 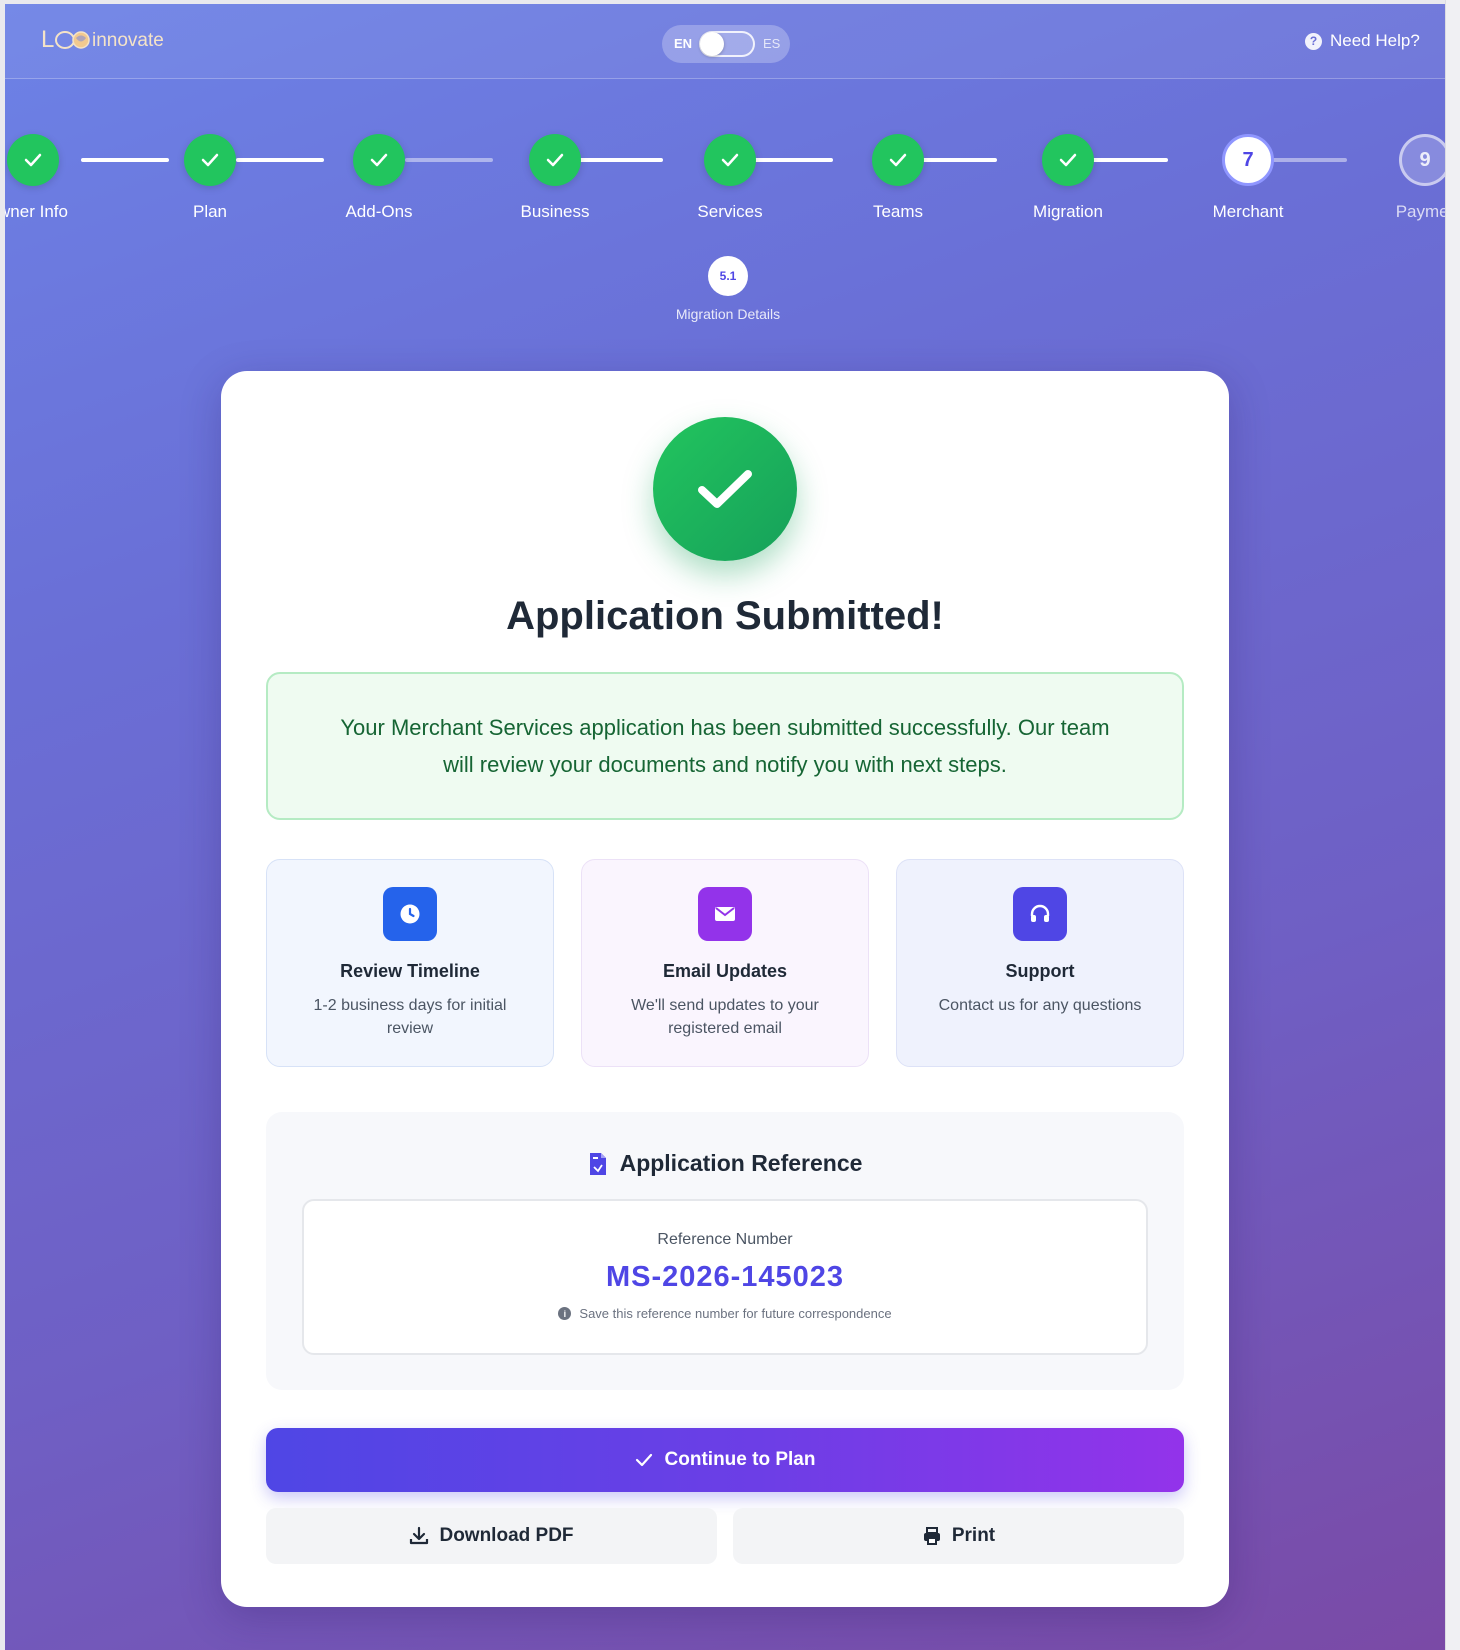 I want to click on document-icon, so click(x=597, y=1163).